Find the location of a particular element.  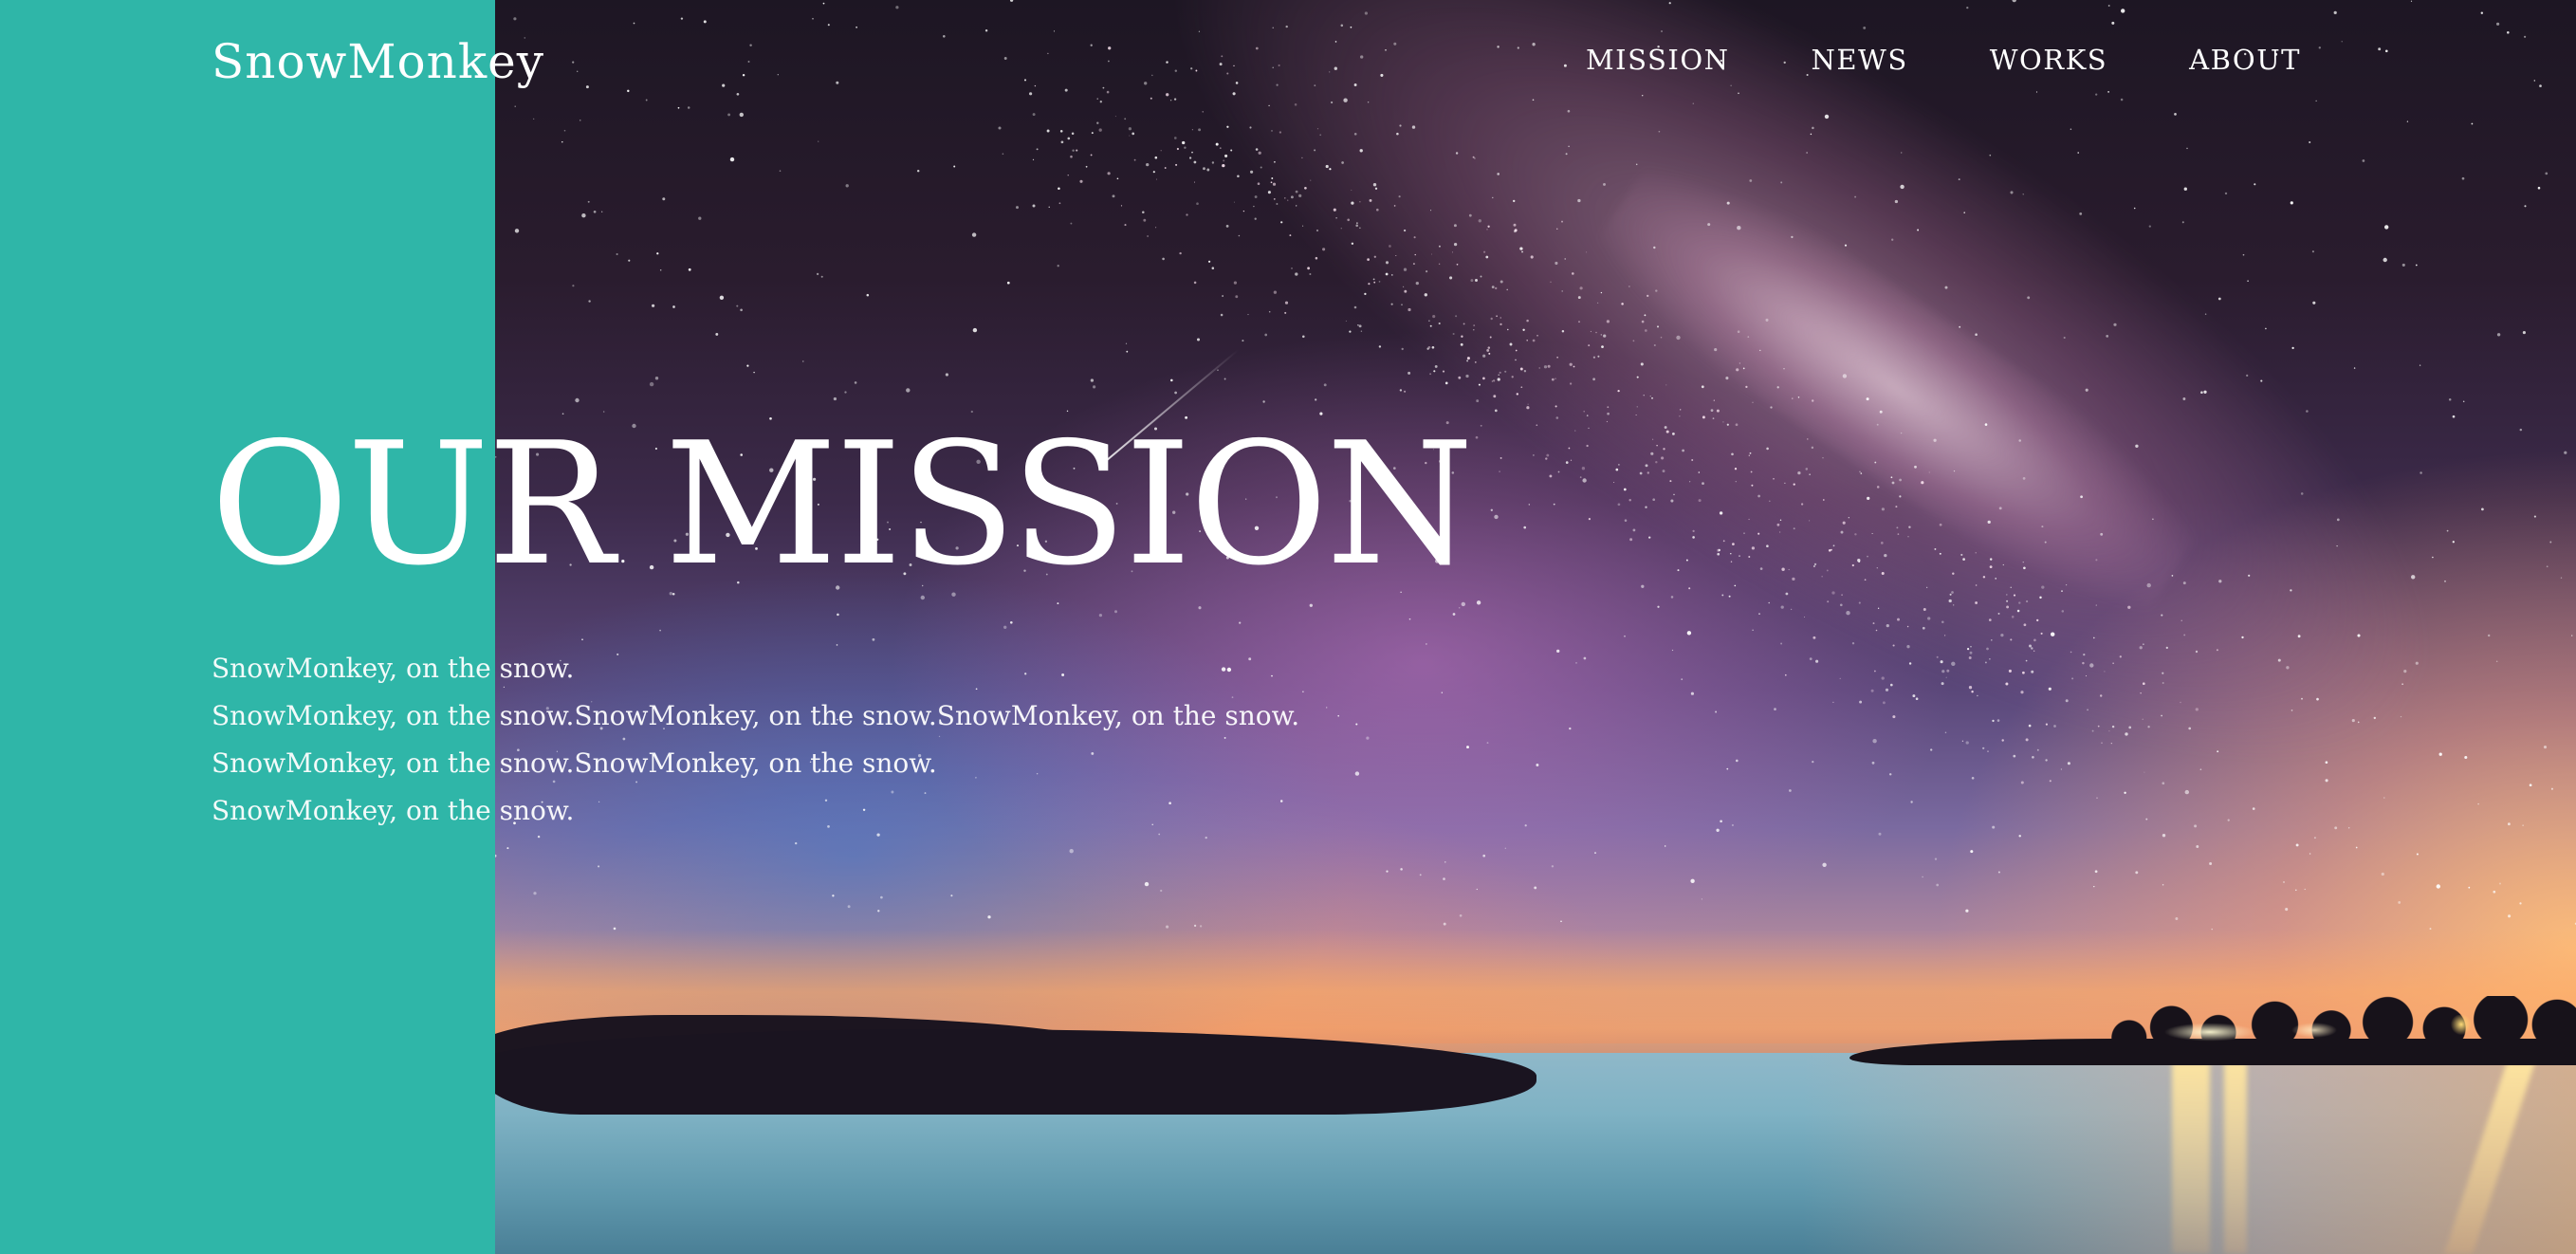

nav-link-works: WORKS is located at coordinates (2048, 60).